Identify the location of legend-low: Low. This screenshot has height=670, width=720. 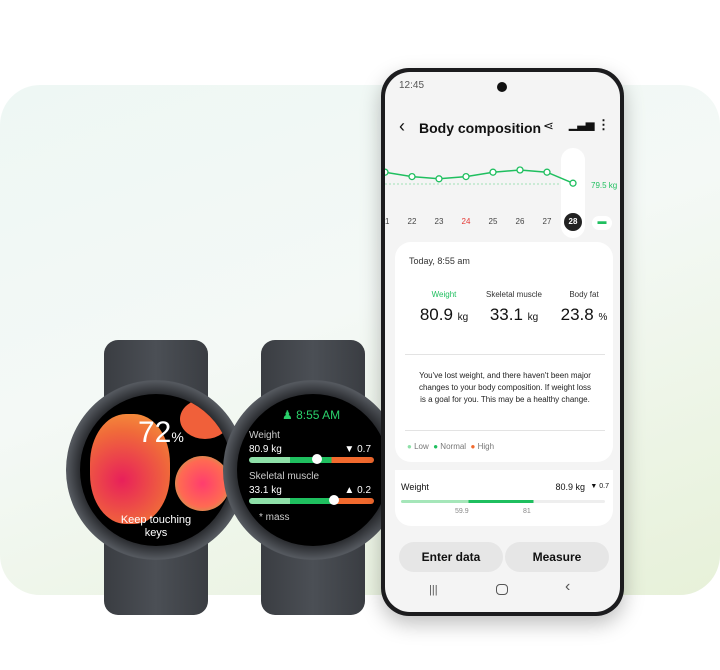
(421, 446).